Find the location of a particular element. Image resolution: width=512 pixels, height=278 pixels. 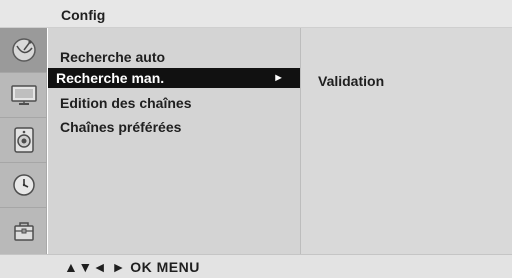

toolbox-icon is located at coordinates (23, 231).